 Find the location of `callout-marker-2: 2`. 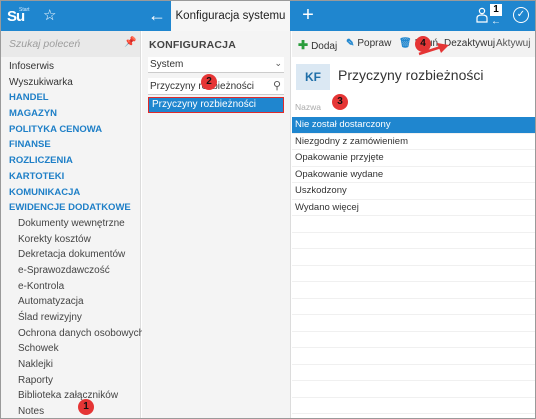

callout-marker-2: 2 is located at coordinates (209, 82).